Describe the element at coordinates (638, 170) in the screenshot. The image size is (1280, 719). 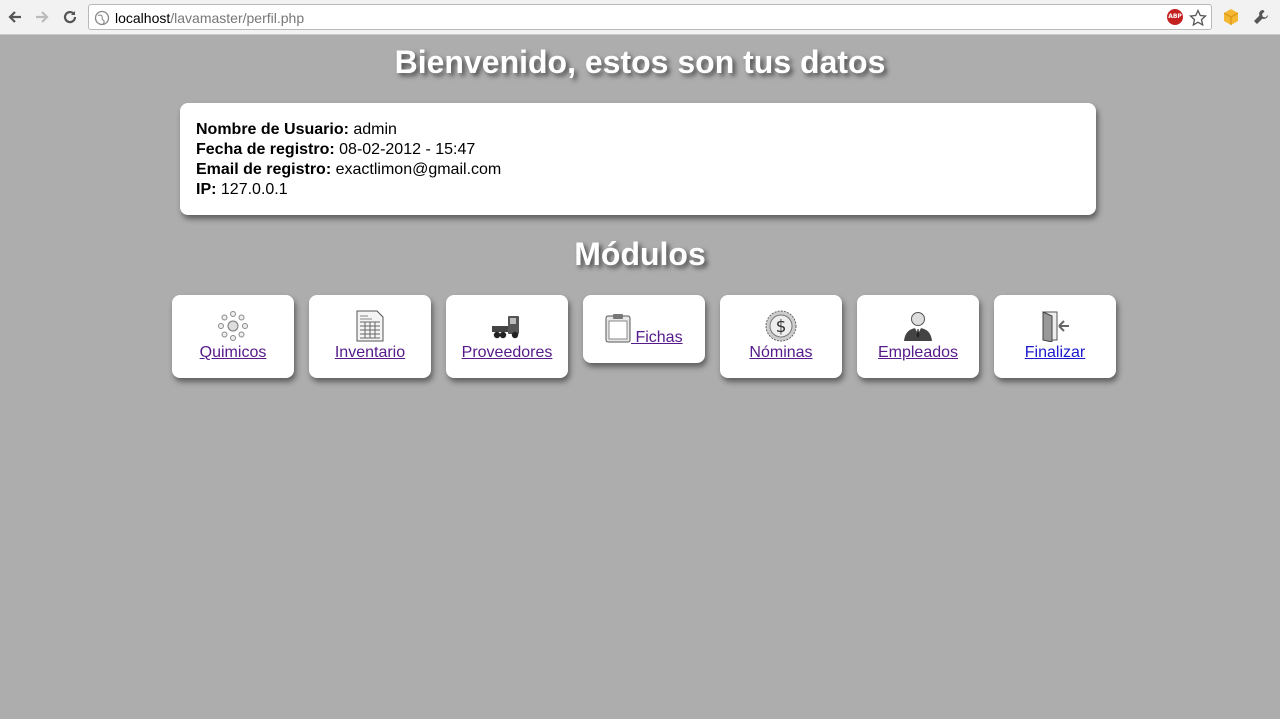
I see `email-row: Email de registro: exactlimon@gmail.com` at that location.